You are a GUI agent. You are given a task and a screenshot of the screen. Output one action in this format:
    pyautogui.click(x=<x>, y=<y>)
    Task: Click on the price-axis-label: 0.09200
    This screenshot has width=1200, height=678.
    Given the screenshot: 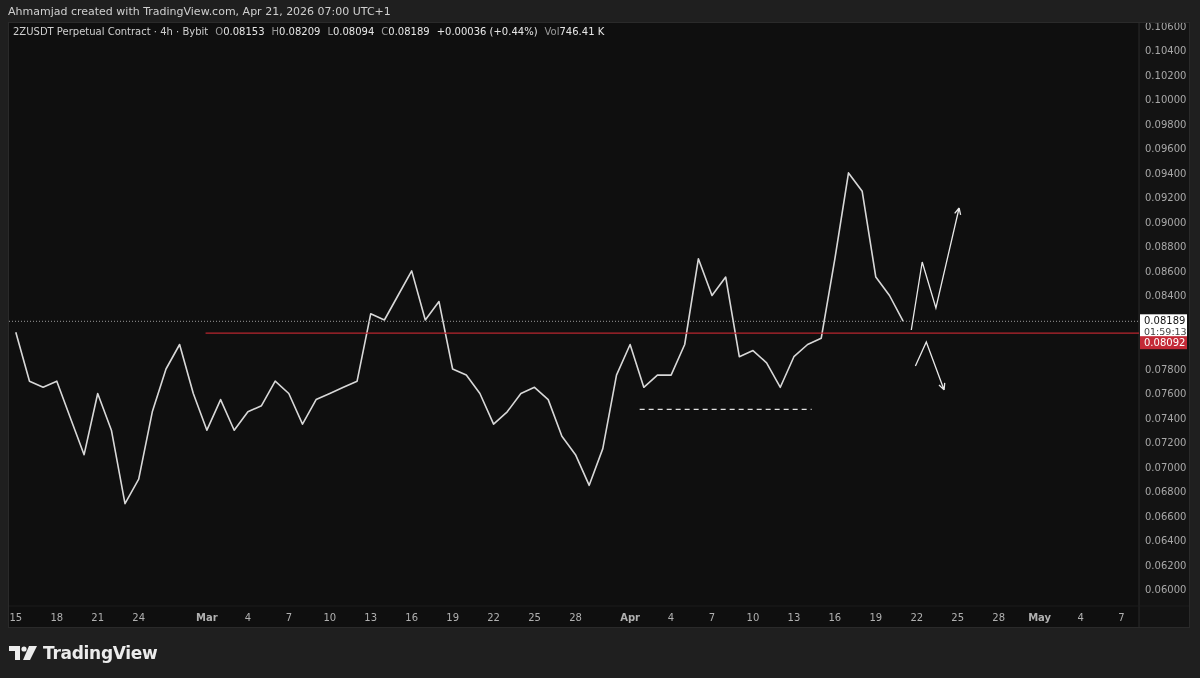 What is the action you would take?
    pyautogui.click(x=1166, y=198)
    